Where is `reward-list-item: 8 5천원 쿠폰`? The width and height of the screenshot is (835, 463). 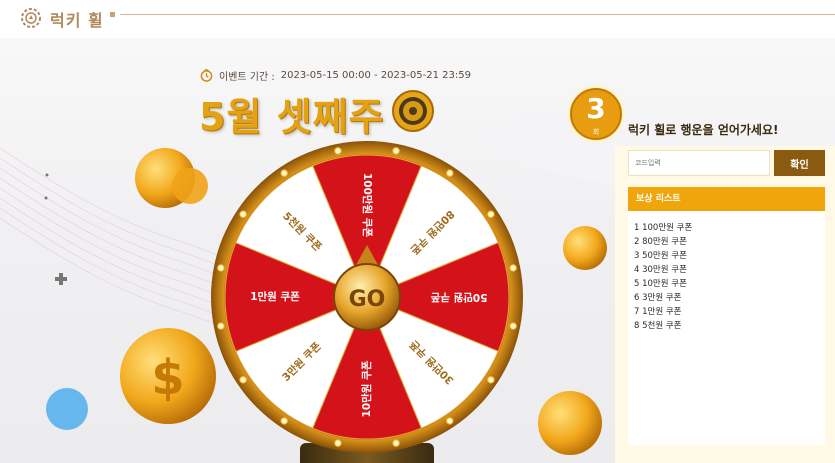 reward-list-item: 8 5천원 쿠폰 is located at coordinates (658, 326).